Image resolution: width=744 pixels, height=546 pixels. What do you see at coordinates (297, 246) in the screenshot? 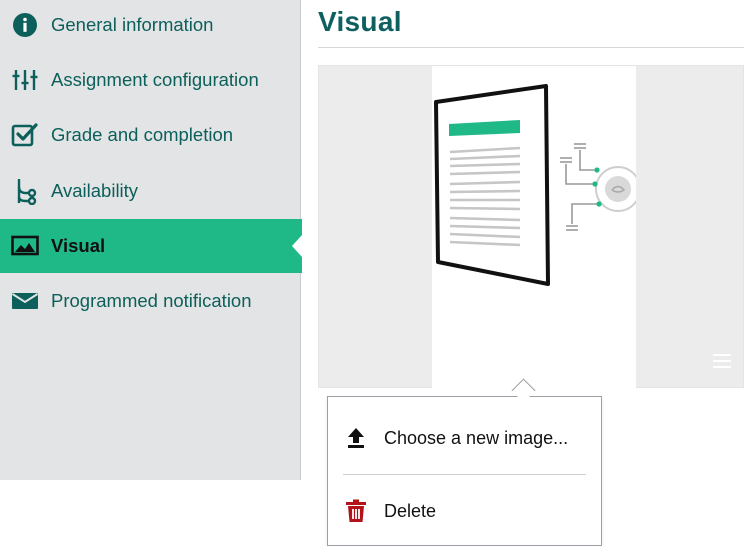
I see `active-indicator` at bounding box center [297, 246].